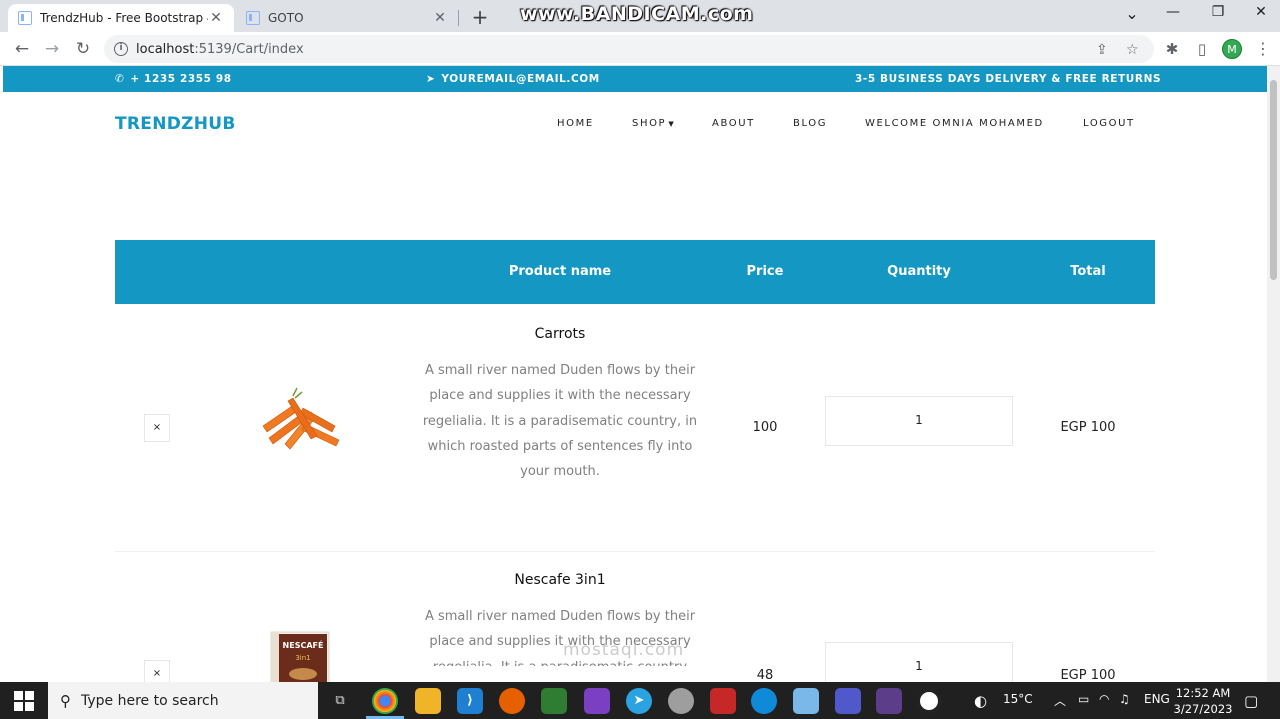 This screenshot has height=719, width=1280. I want to click on excel-tool-icon, so click(554, 701).